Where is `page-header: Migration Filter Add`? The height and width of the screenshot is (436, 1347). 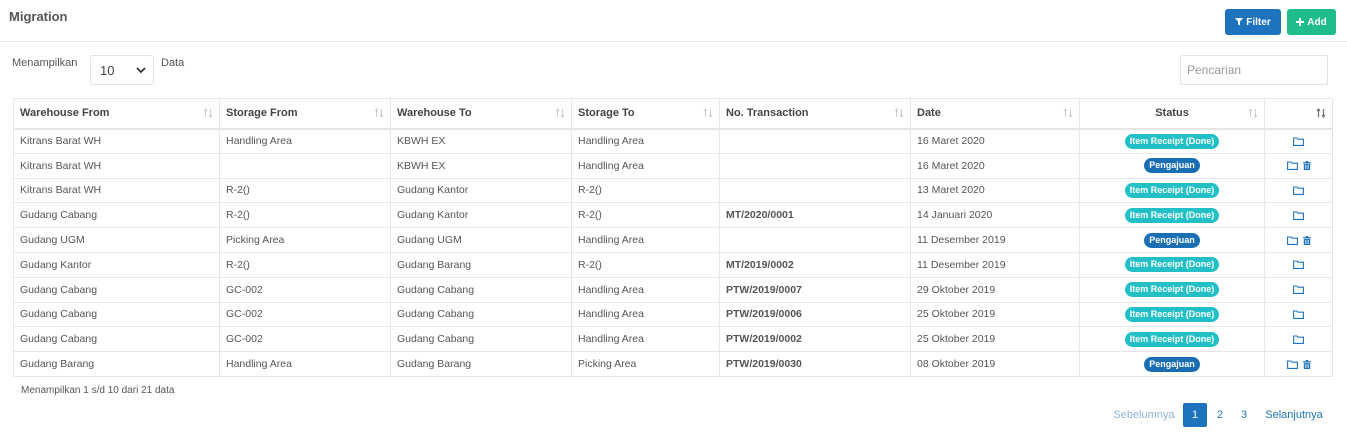
page-header: Migration Filter Add is located at coordinates (673, 21).